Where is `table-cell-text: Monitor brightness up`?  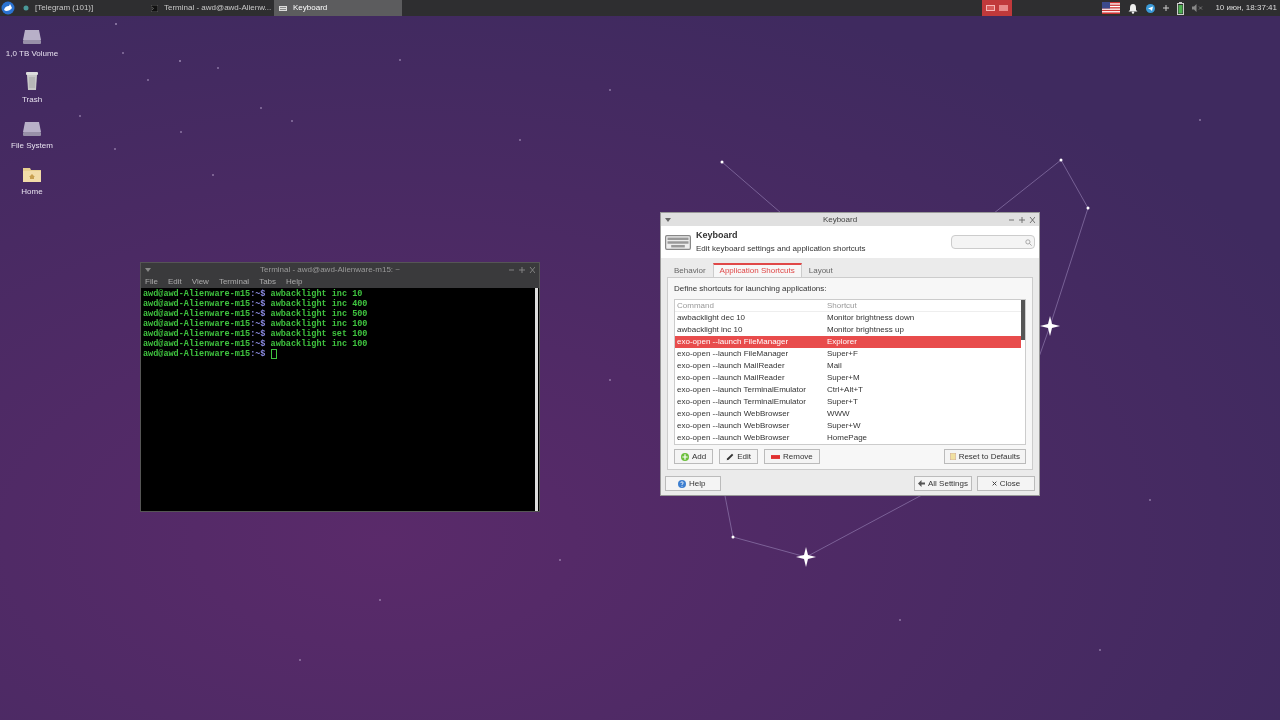
table-cell-text: Monitor brightness up is located at coordinates (865, 330).